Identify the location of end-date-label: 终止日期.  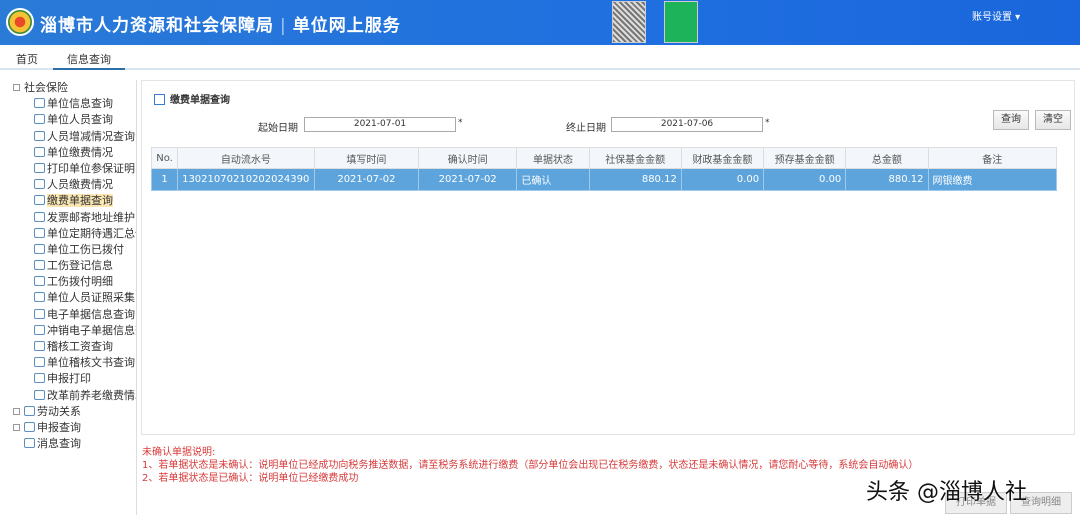
(586, 128).